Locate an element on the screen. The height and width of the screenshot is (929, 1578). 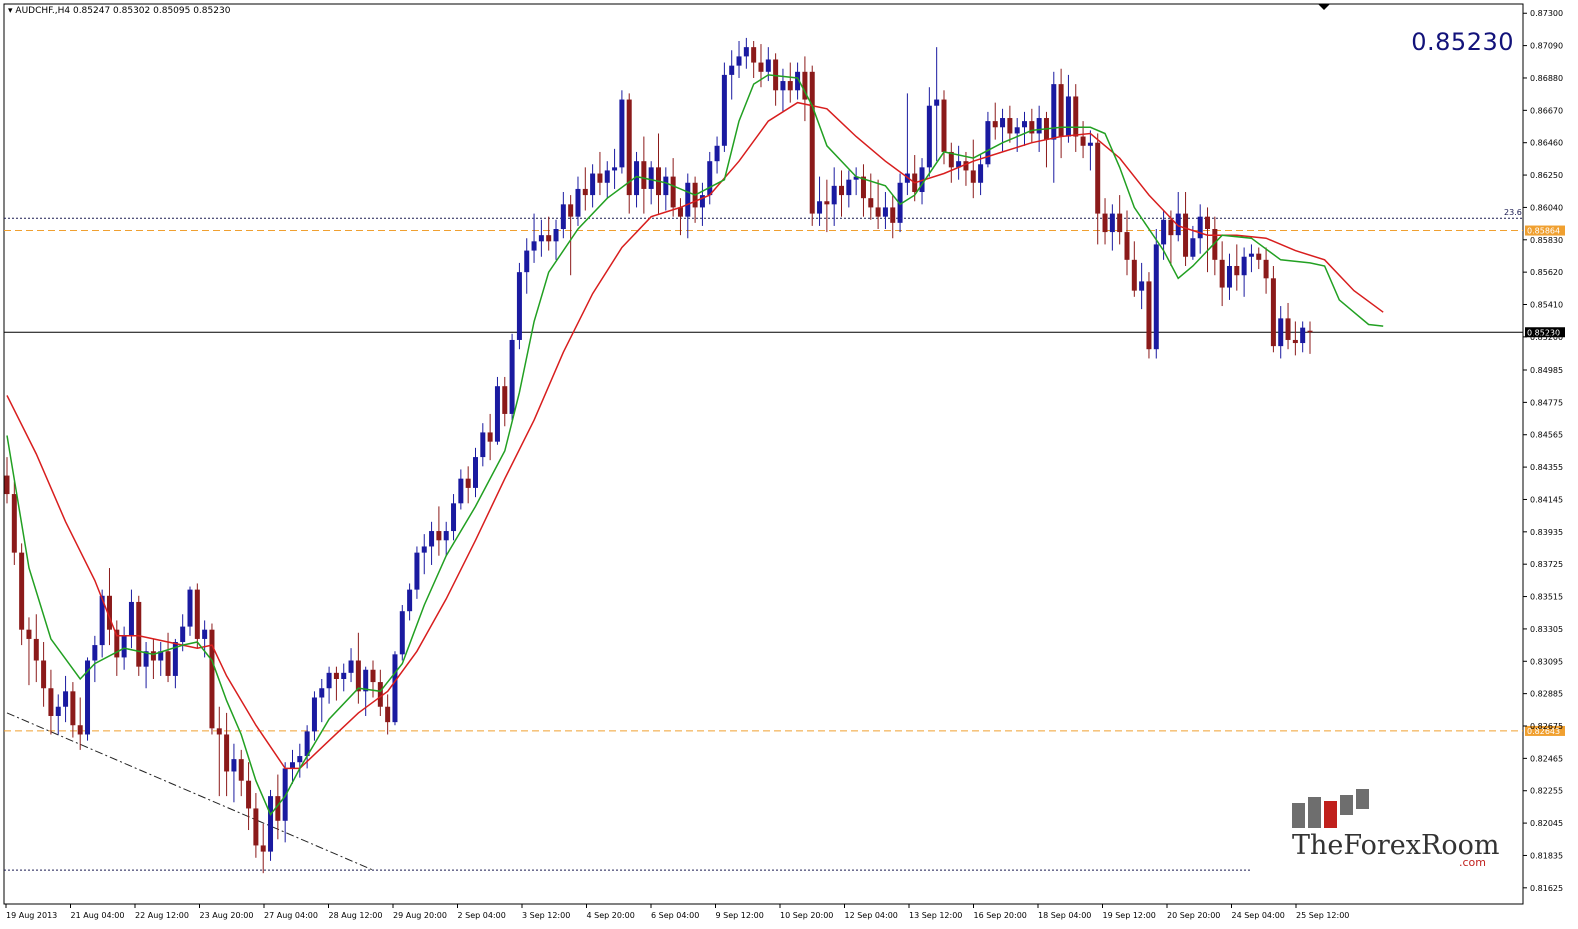
y-tick-label: 0.85410 is located at coordinates (1546, 305).